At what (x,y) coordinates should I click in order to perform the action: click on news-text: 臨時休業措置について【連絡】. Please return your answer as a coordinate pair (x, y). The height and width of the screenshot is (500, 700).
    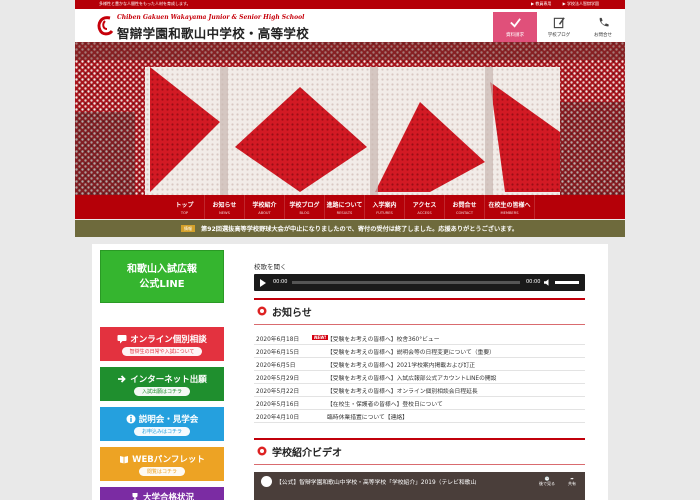
    Looking at the image, I should click on (367, 416).